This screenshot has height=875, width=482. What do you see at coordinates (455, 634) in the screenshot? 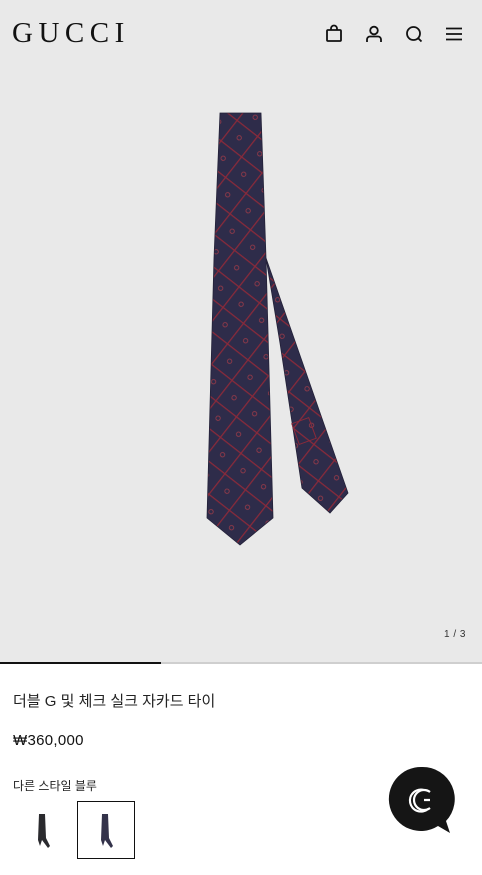
I see `image-counter: 1 / 3` at bounding box center [455, 634].